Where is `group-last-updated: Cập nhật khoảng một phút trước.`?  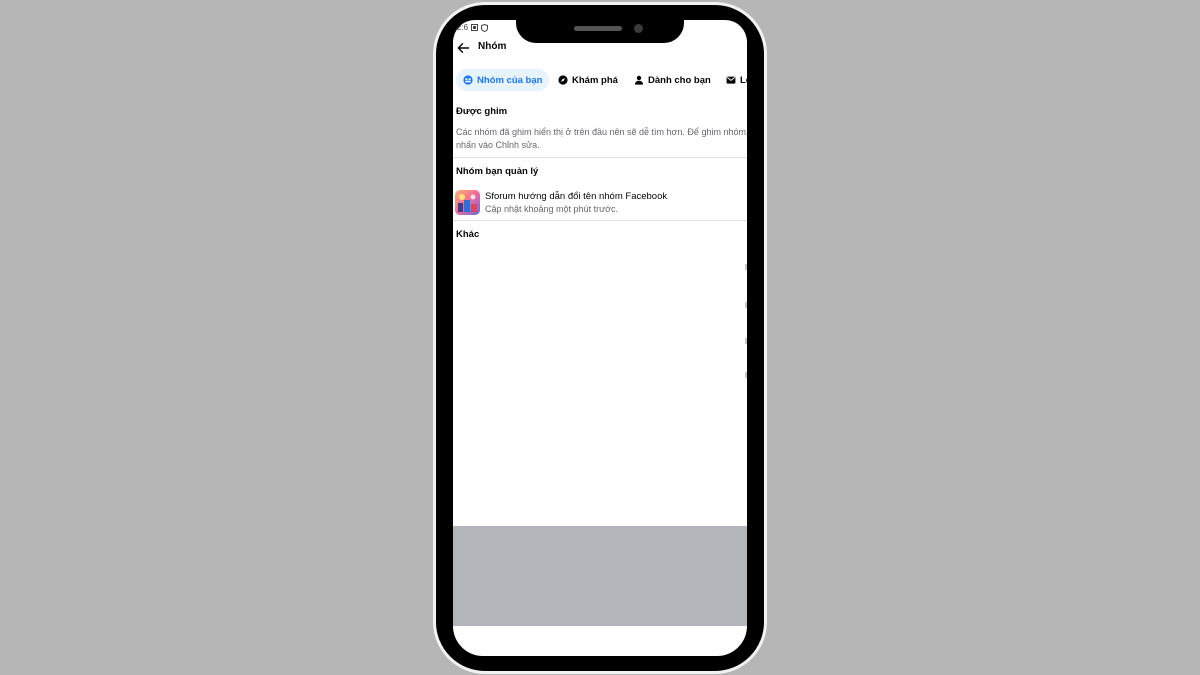
group-last-updated: Cập nhật khoảng một phút trước. is located at coordinates (552, 209).